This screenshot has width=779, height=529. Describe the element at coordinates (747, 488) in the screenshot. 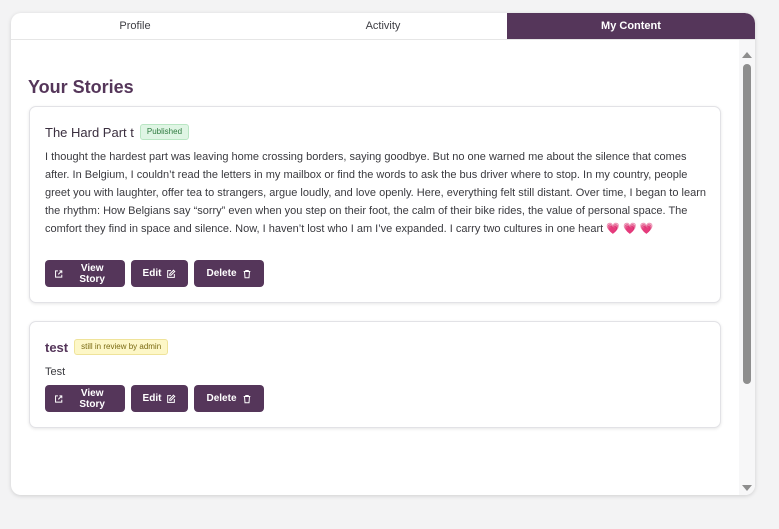

I see `scroll-down-icon` at that location.